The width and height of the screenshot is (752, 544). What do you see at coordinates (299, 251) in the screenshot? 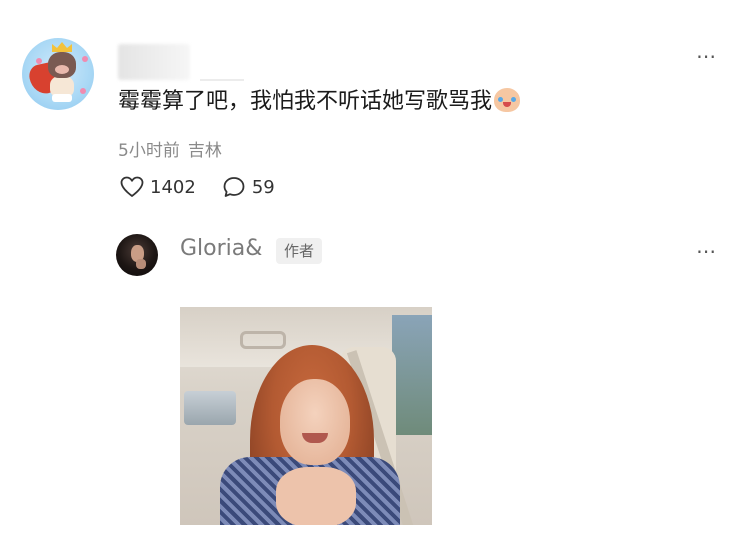
I see `author-badge: 作者` at bounding box center [299, 251].